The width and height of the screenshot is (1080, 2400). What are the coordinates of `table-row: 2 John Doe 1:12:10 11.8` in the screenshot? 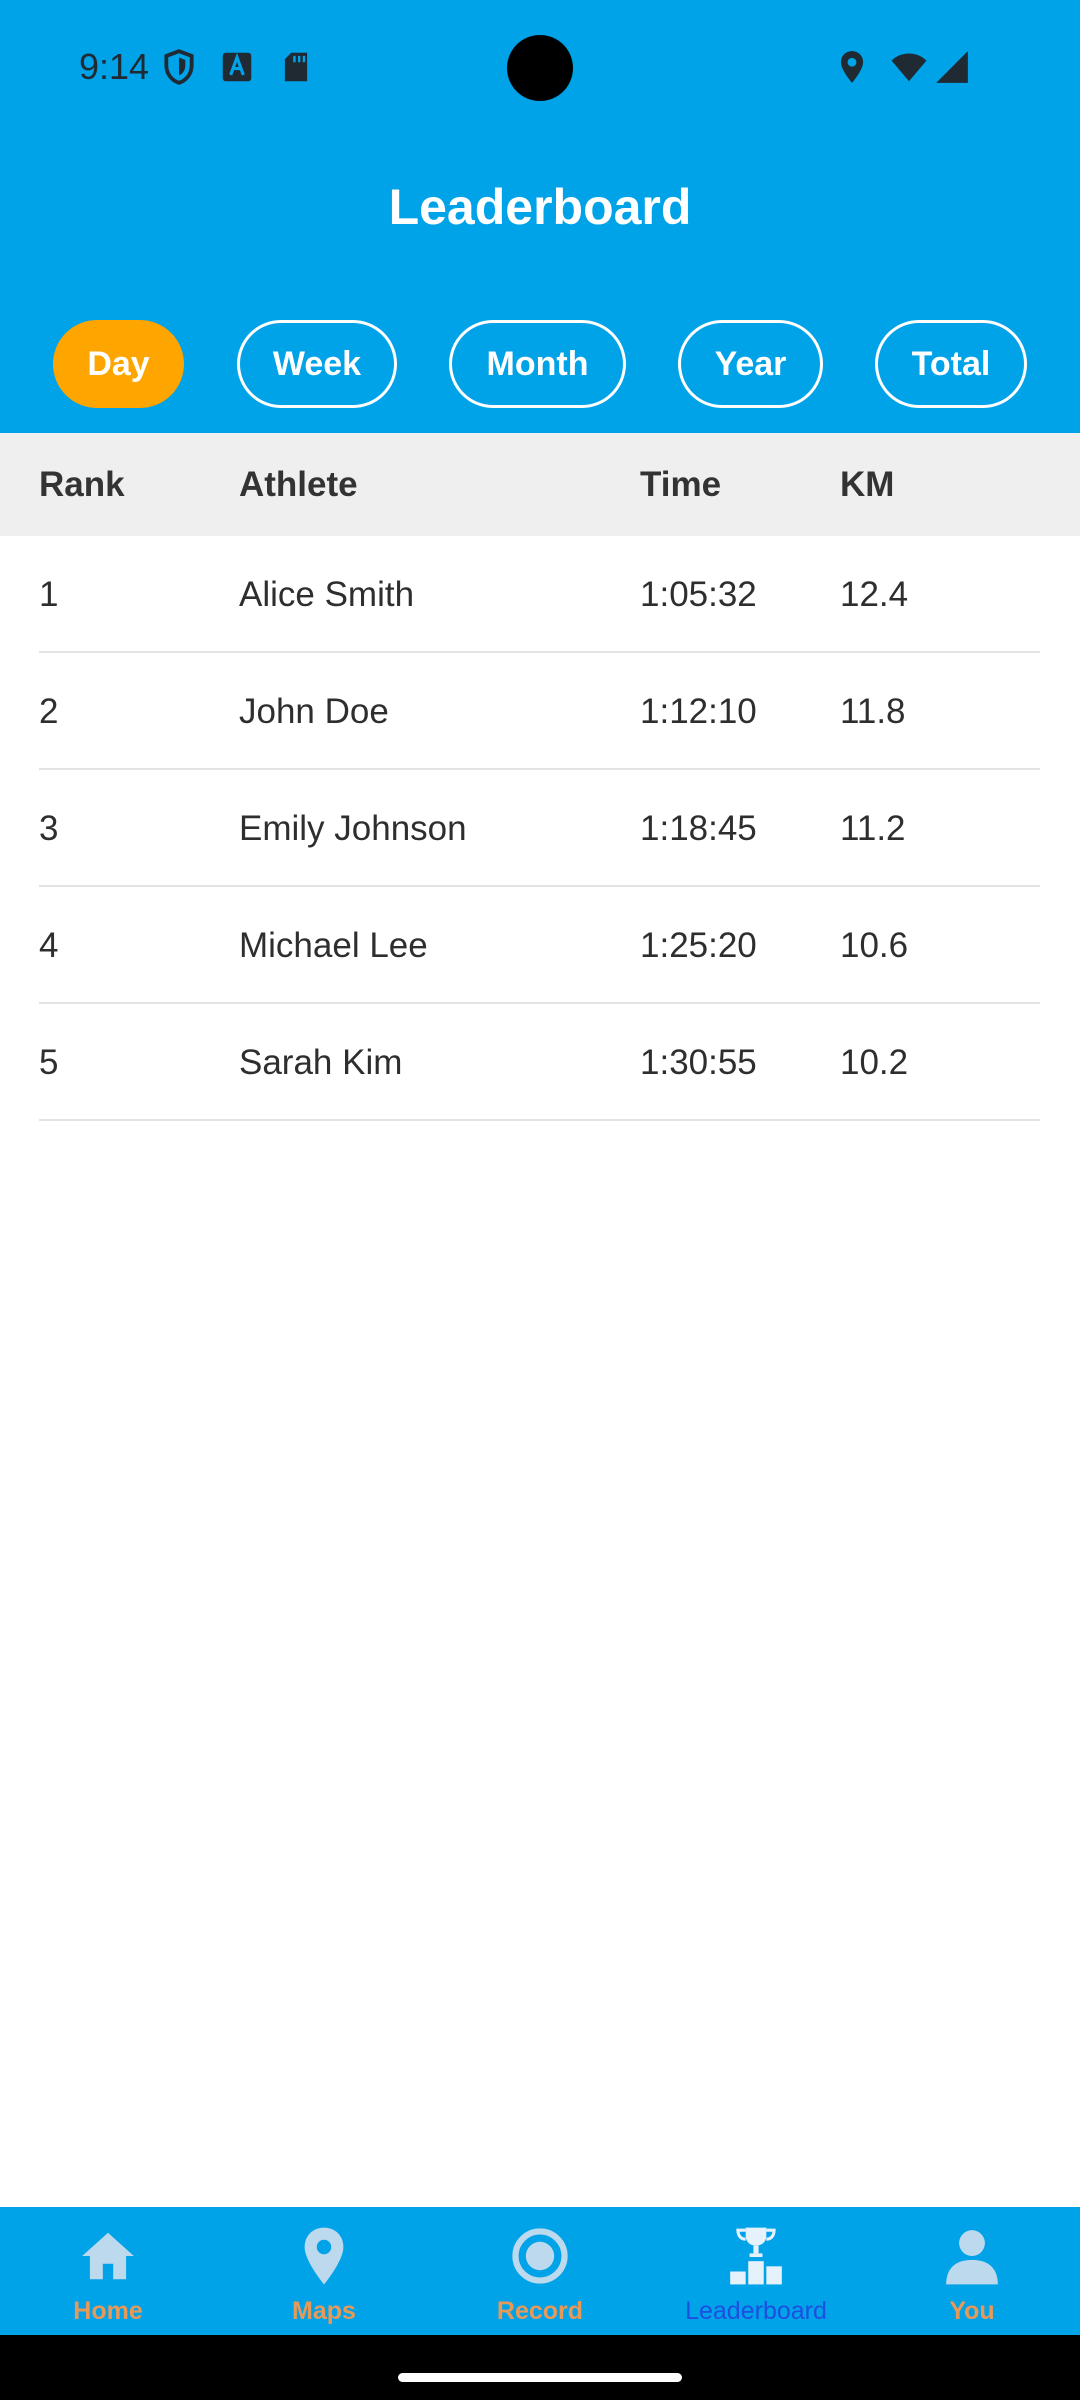 It's located at (540, 711).